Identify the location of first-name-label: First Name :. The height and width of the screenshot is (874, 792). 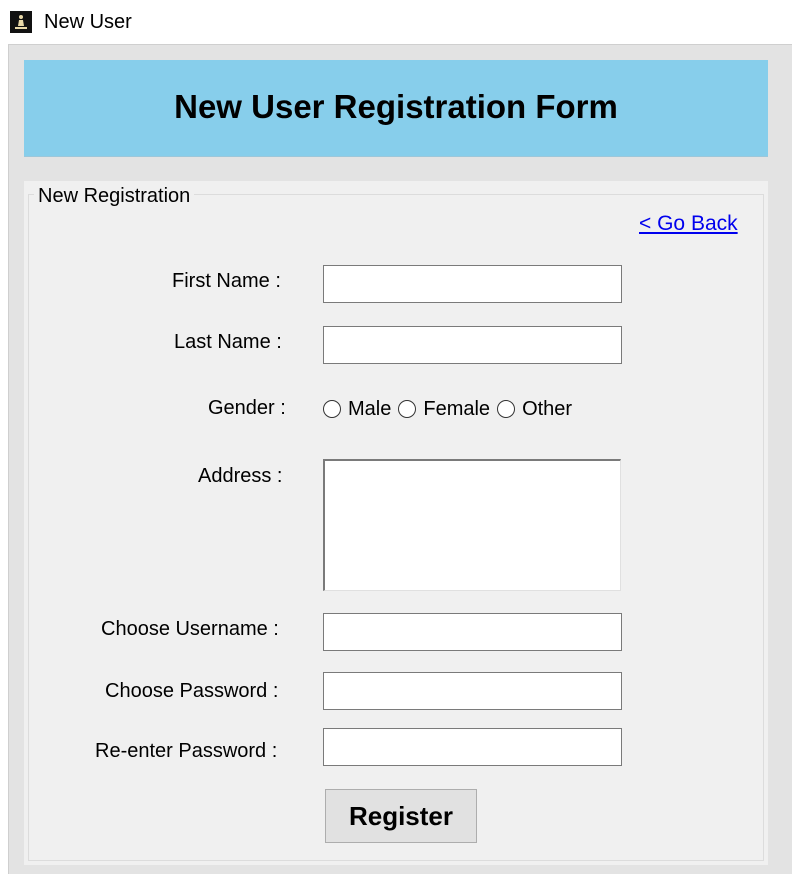
(226, 281).